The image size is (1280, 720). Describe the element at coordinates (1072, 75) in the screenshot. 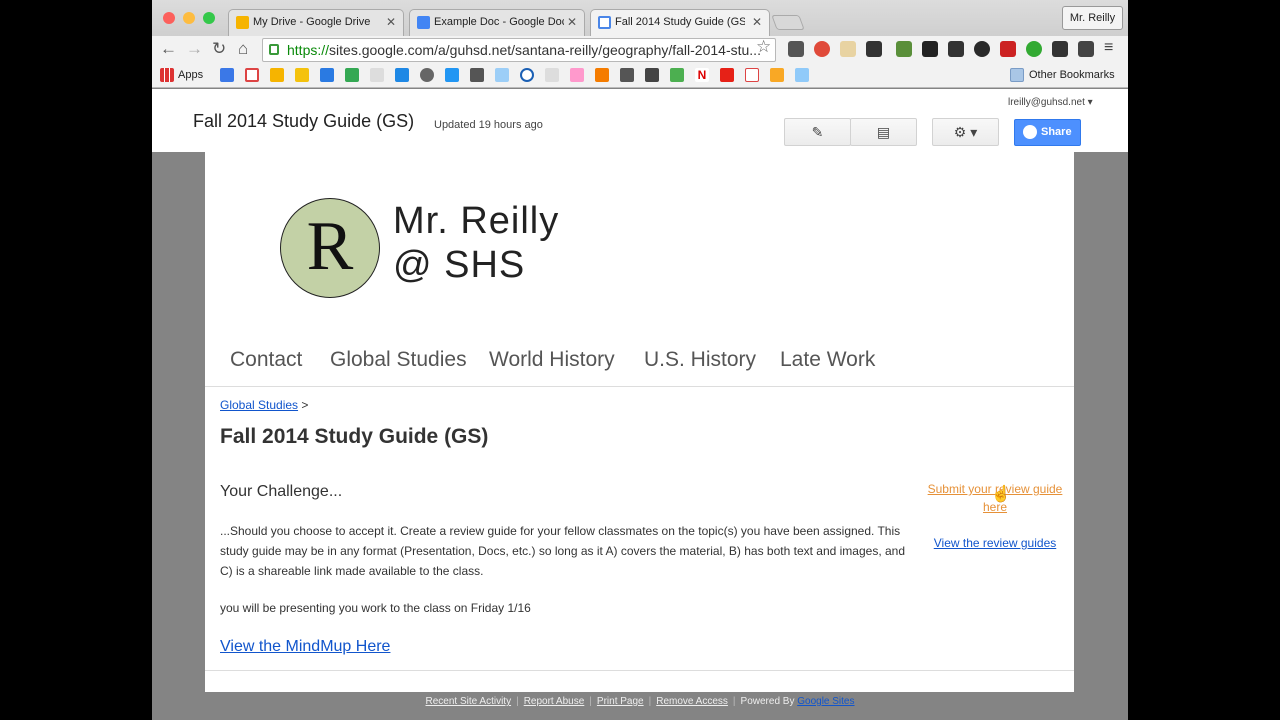

I see `other-bookmarks: Other Bookmarks` at that location.